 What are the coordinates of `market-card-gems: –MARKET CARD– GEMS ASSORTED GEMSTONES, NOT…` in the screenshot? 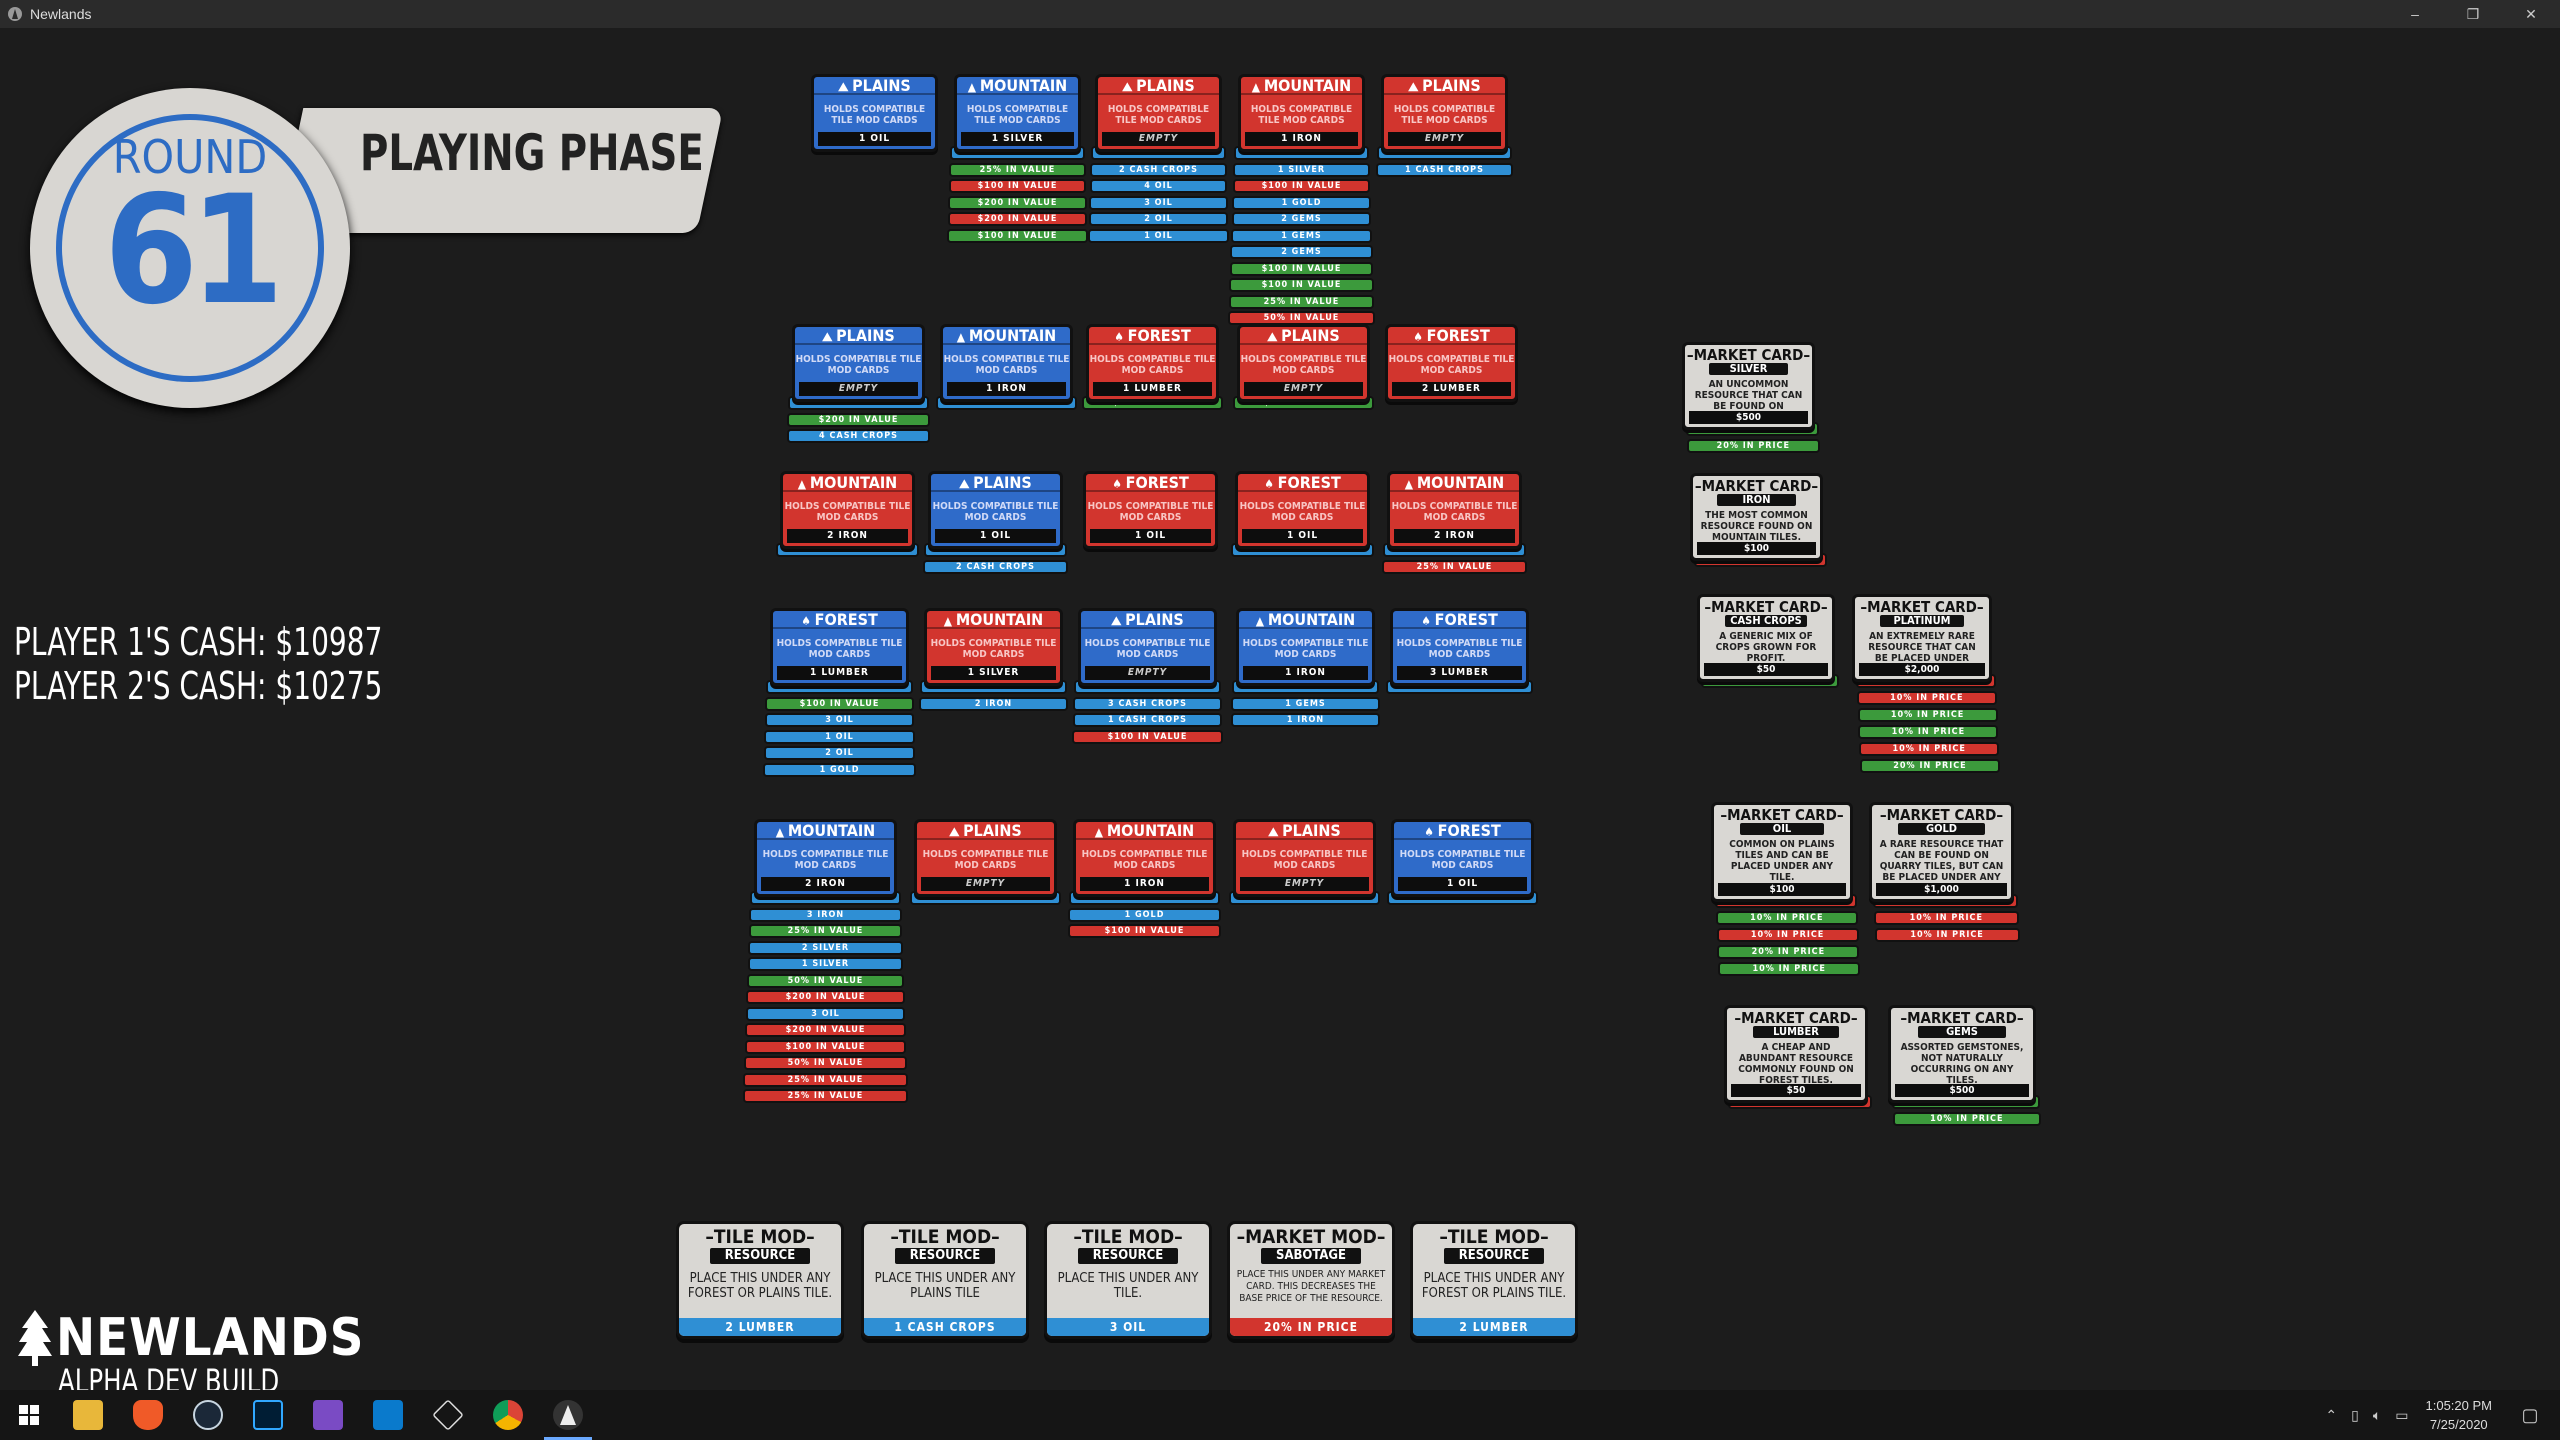 It's located at (1962, 1054).